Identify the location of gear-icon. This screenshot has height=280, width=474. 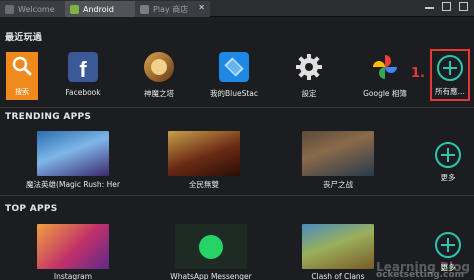
(309, 67).